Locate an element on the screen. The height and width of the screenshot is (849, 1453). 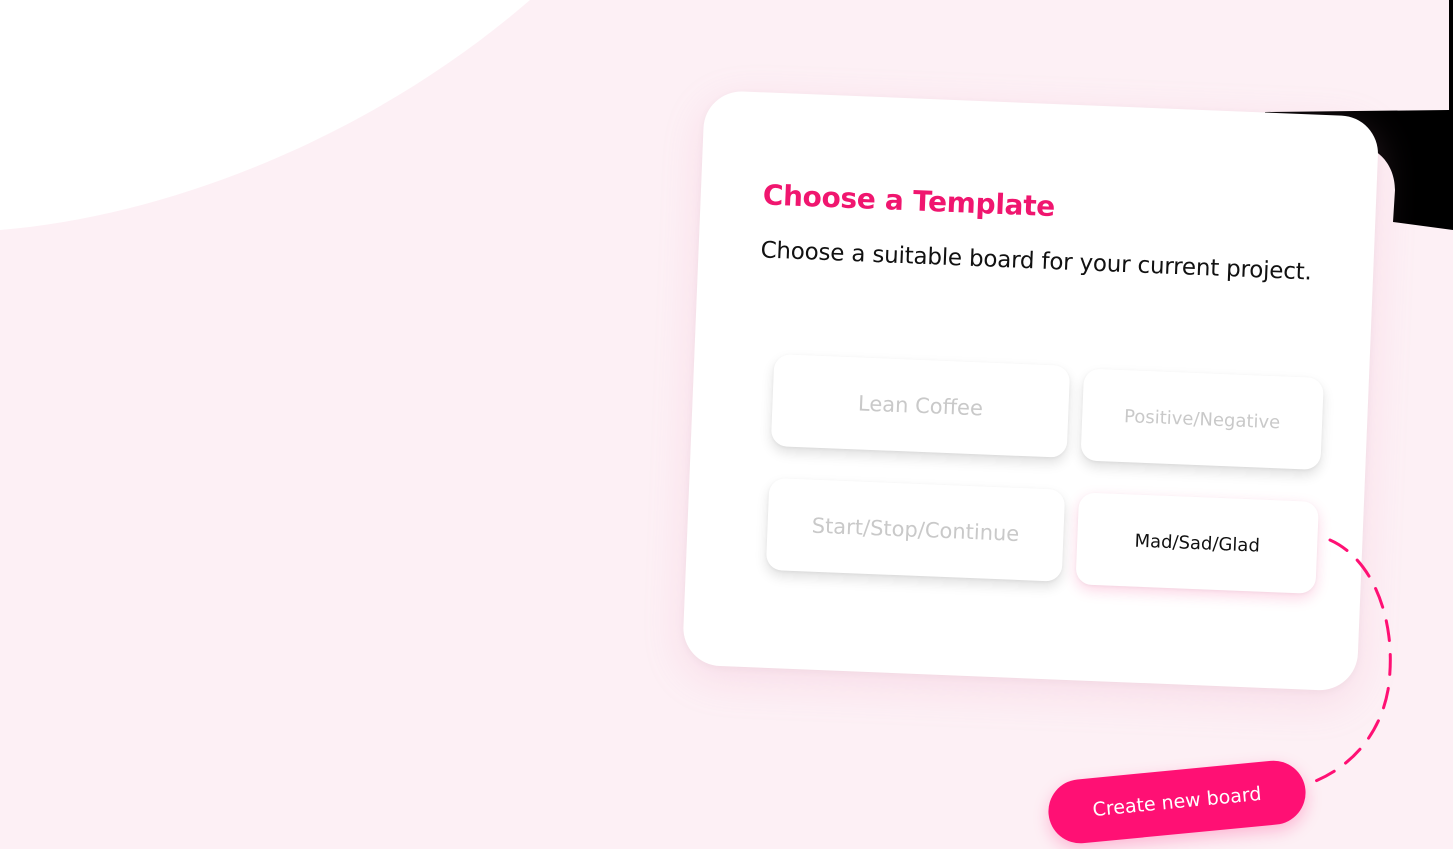
template-option-start-stop-continue: Start/Stop/Continue is located at coordinates (915, 529).